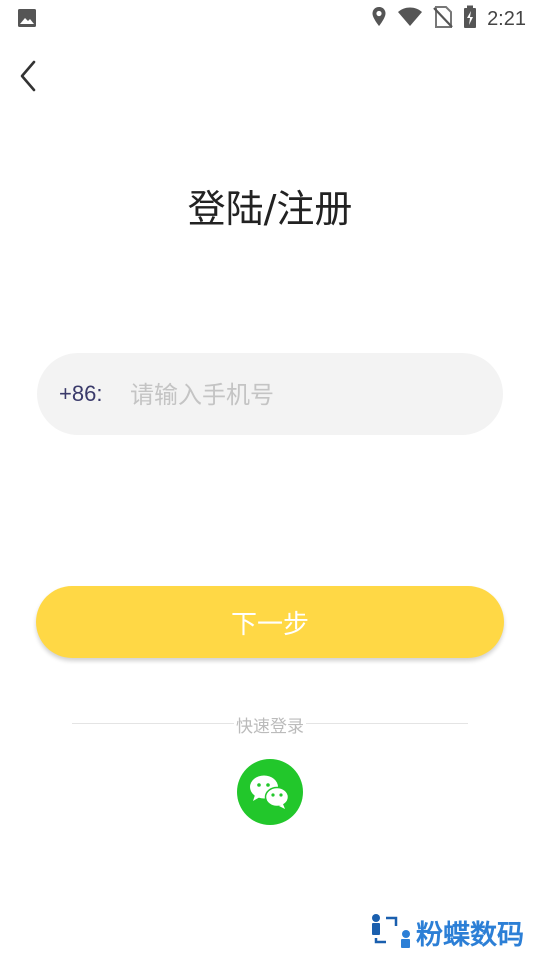  Describe the element at coordinates (410, 19) in the screenshot. I see `wifi-icon` at that location.